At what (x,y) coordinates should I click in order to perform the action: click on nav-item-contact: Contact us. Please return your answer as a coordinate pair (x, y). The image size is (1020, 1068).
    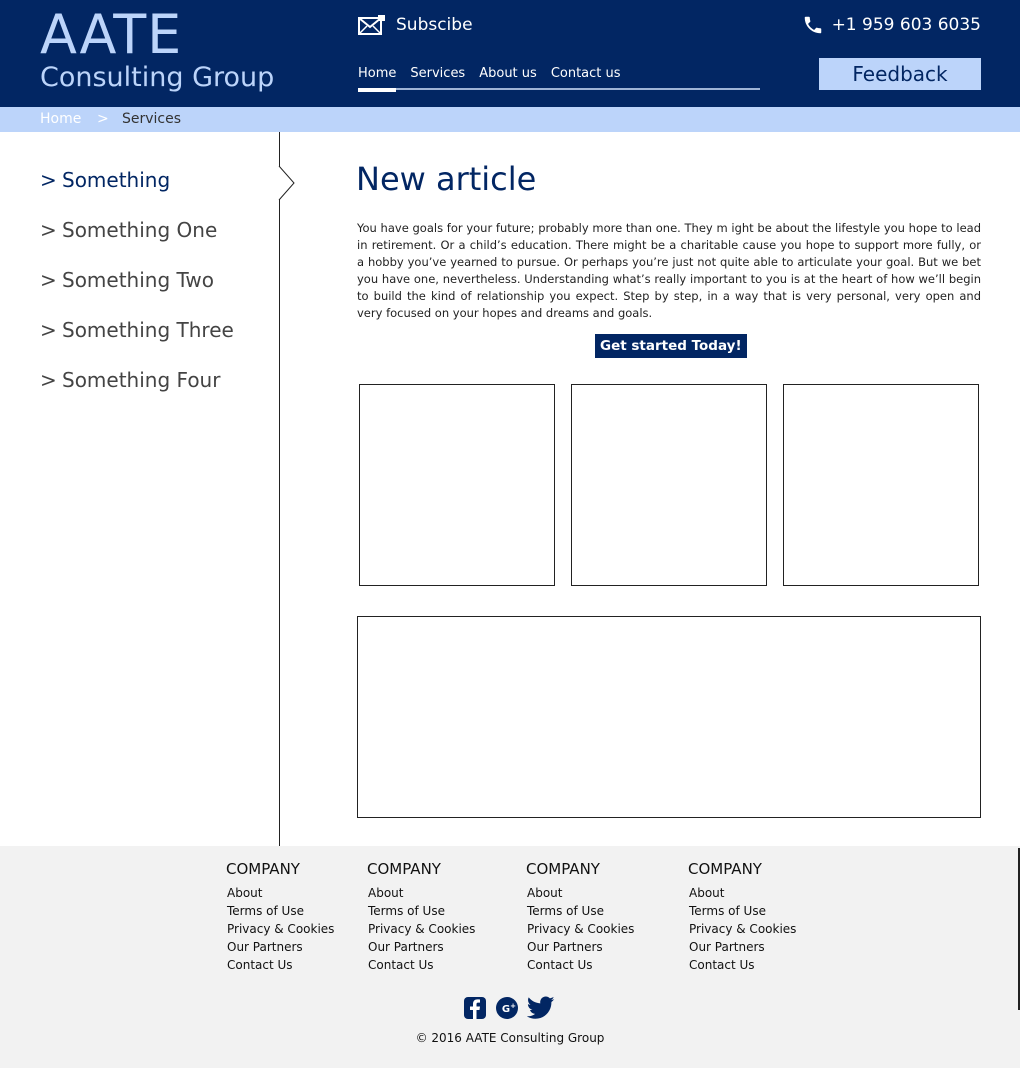
    Looking at the image, I should click on (586, 77).